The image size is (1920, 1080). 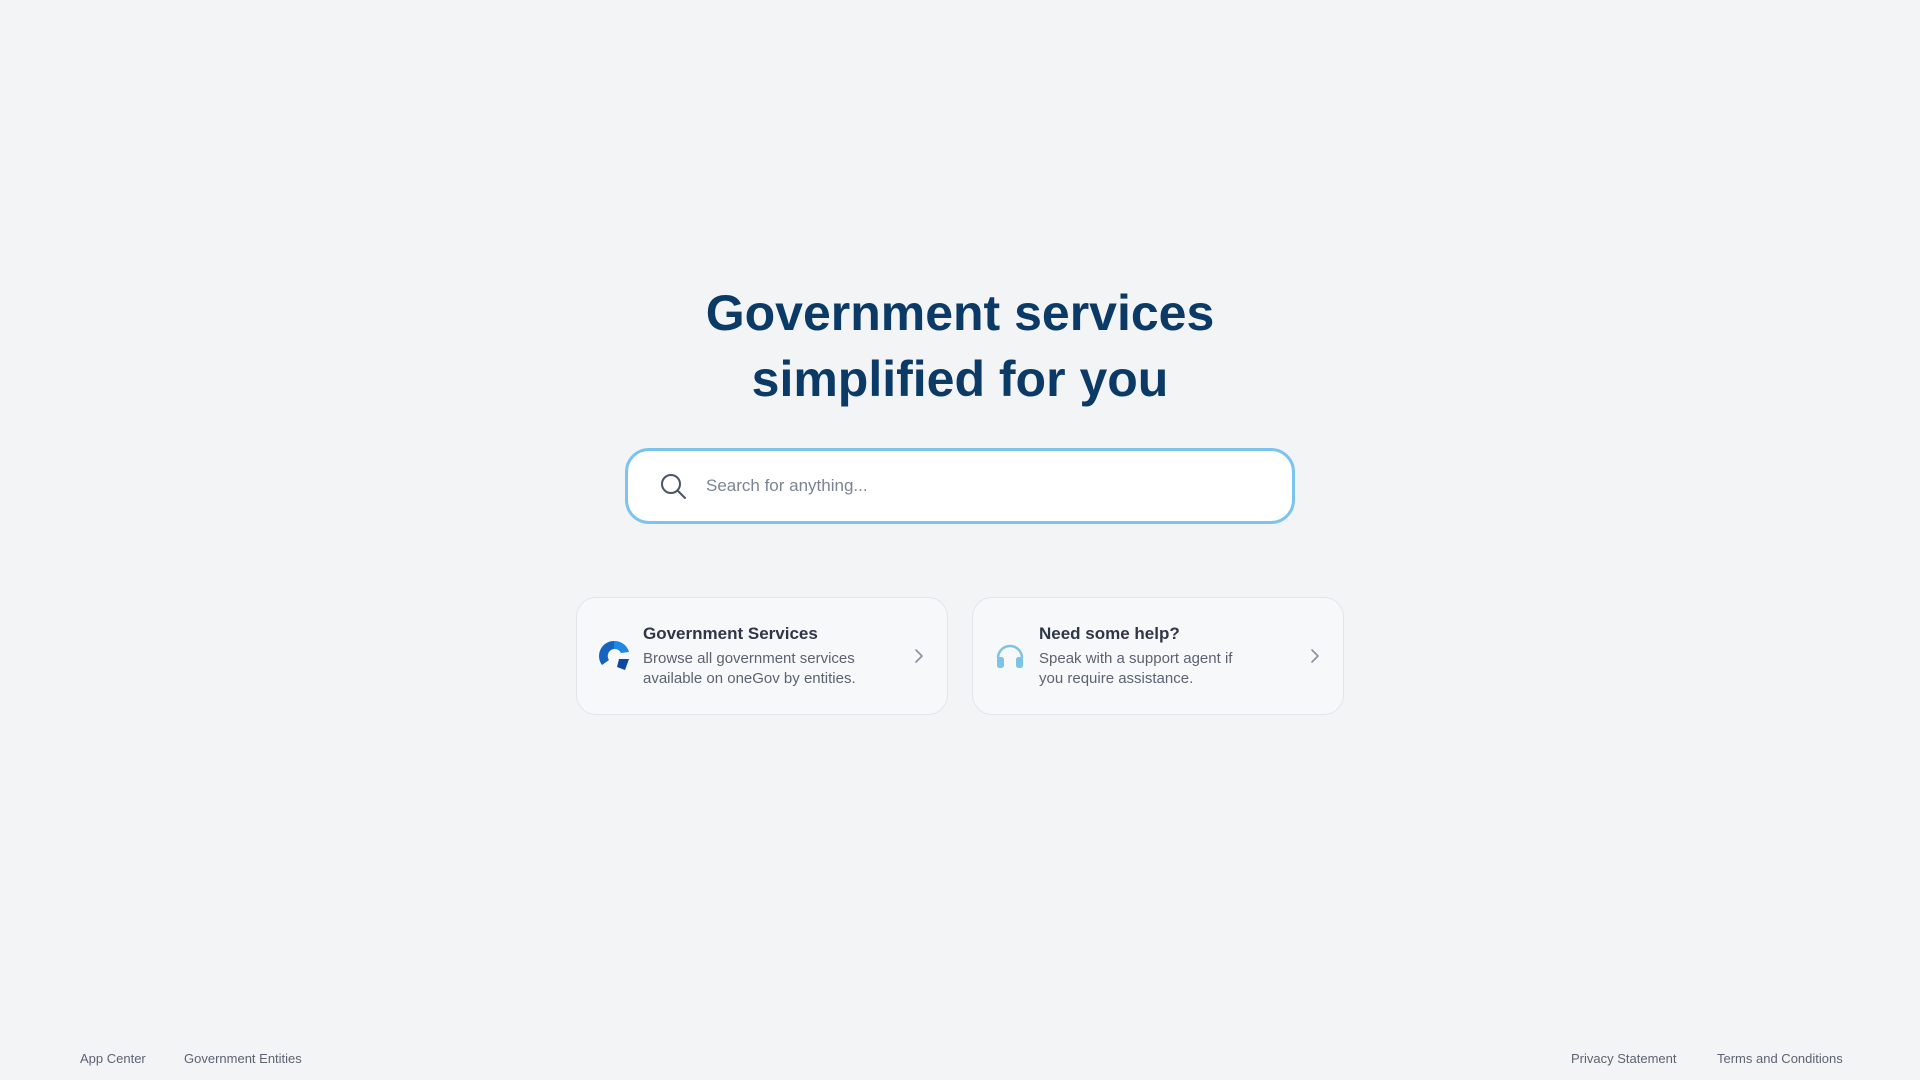 I want to click on footer-link-privacy-statement: Privacy Statement, so click(x=1624, y=1059).